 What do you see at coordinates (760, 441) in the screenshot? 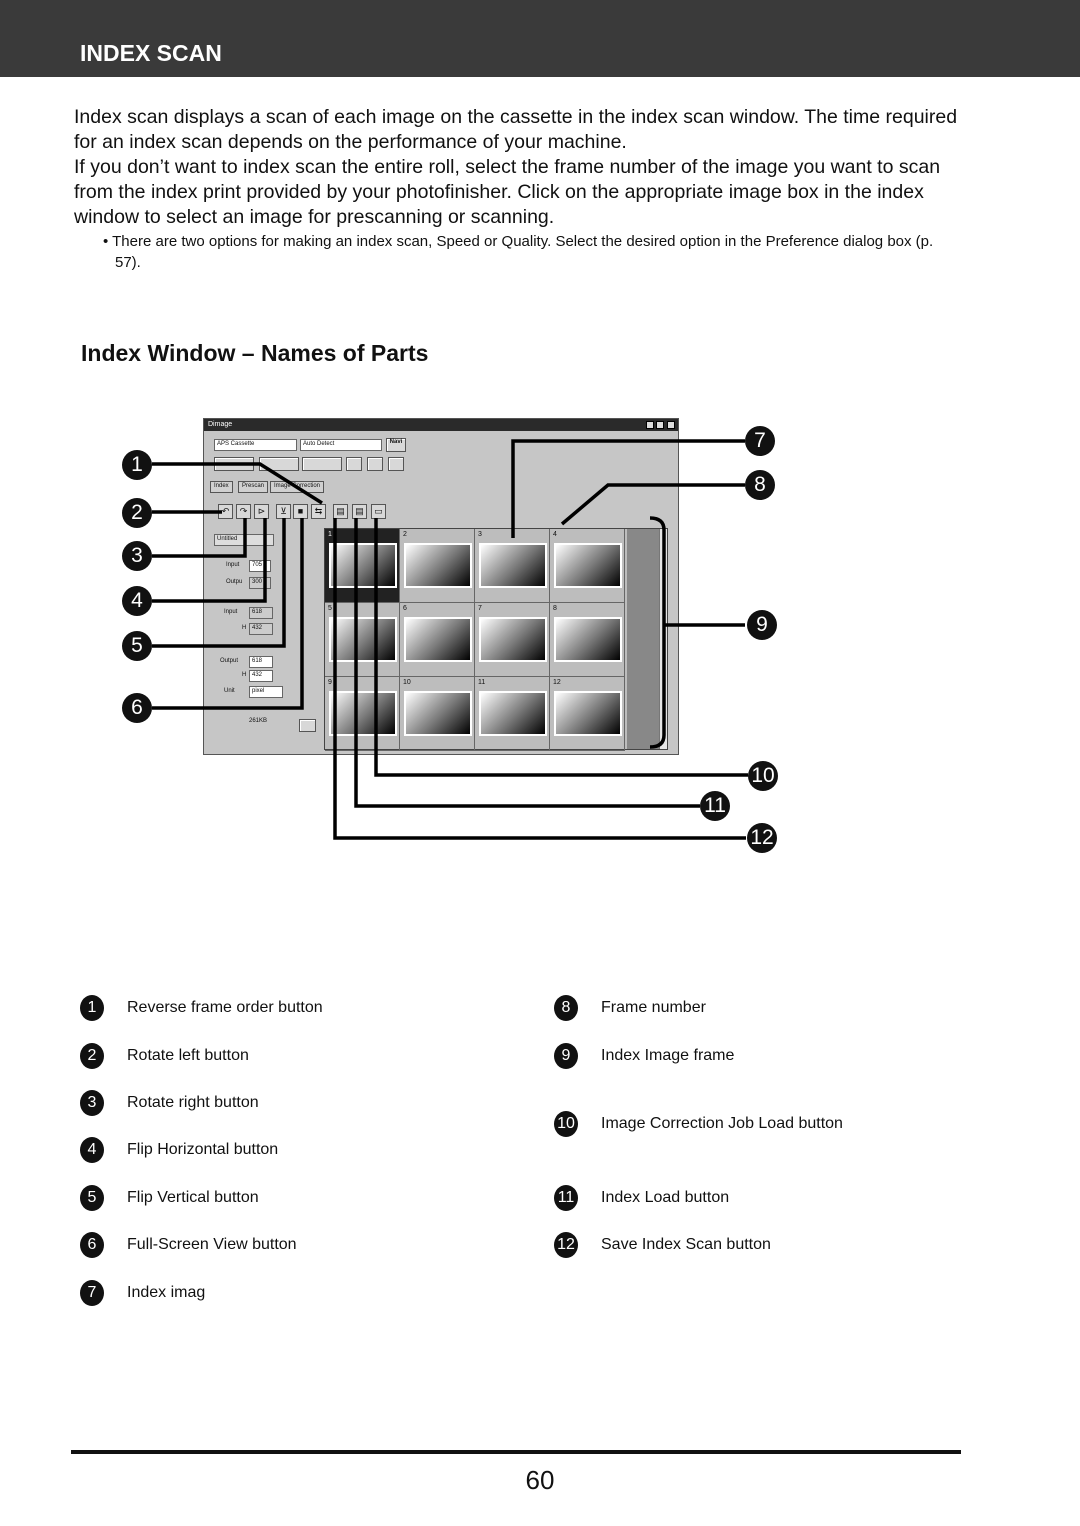
I see `callout-number: 7` at bounding box center [760, 441].